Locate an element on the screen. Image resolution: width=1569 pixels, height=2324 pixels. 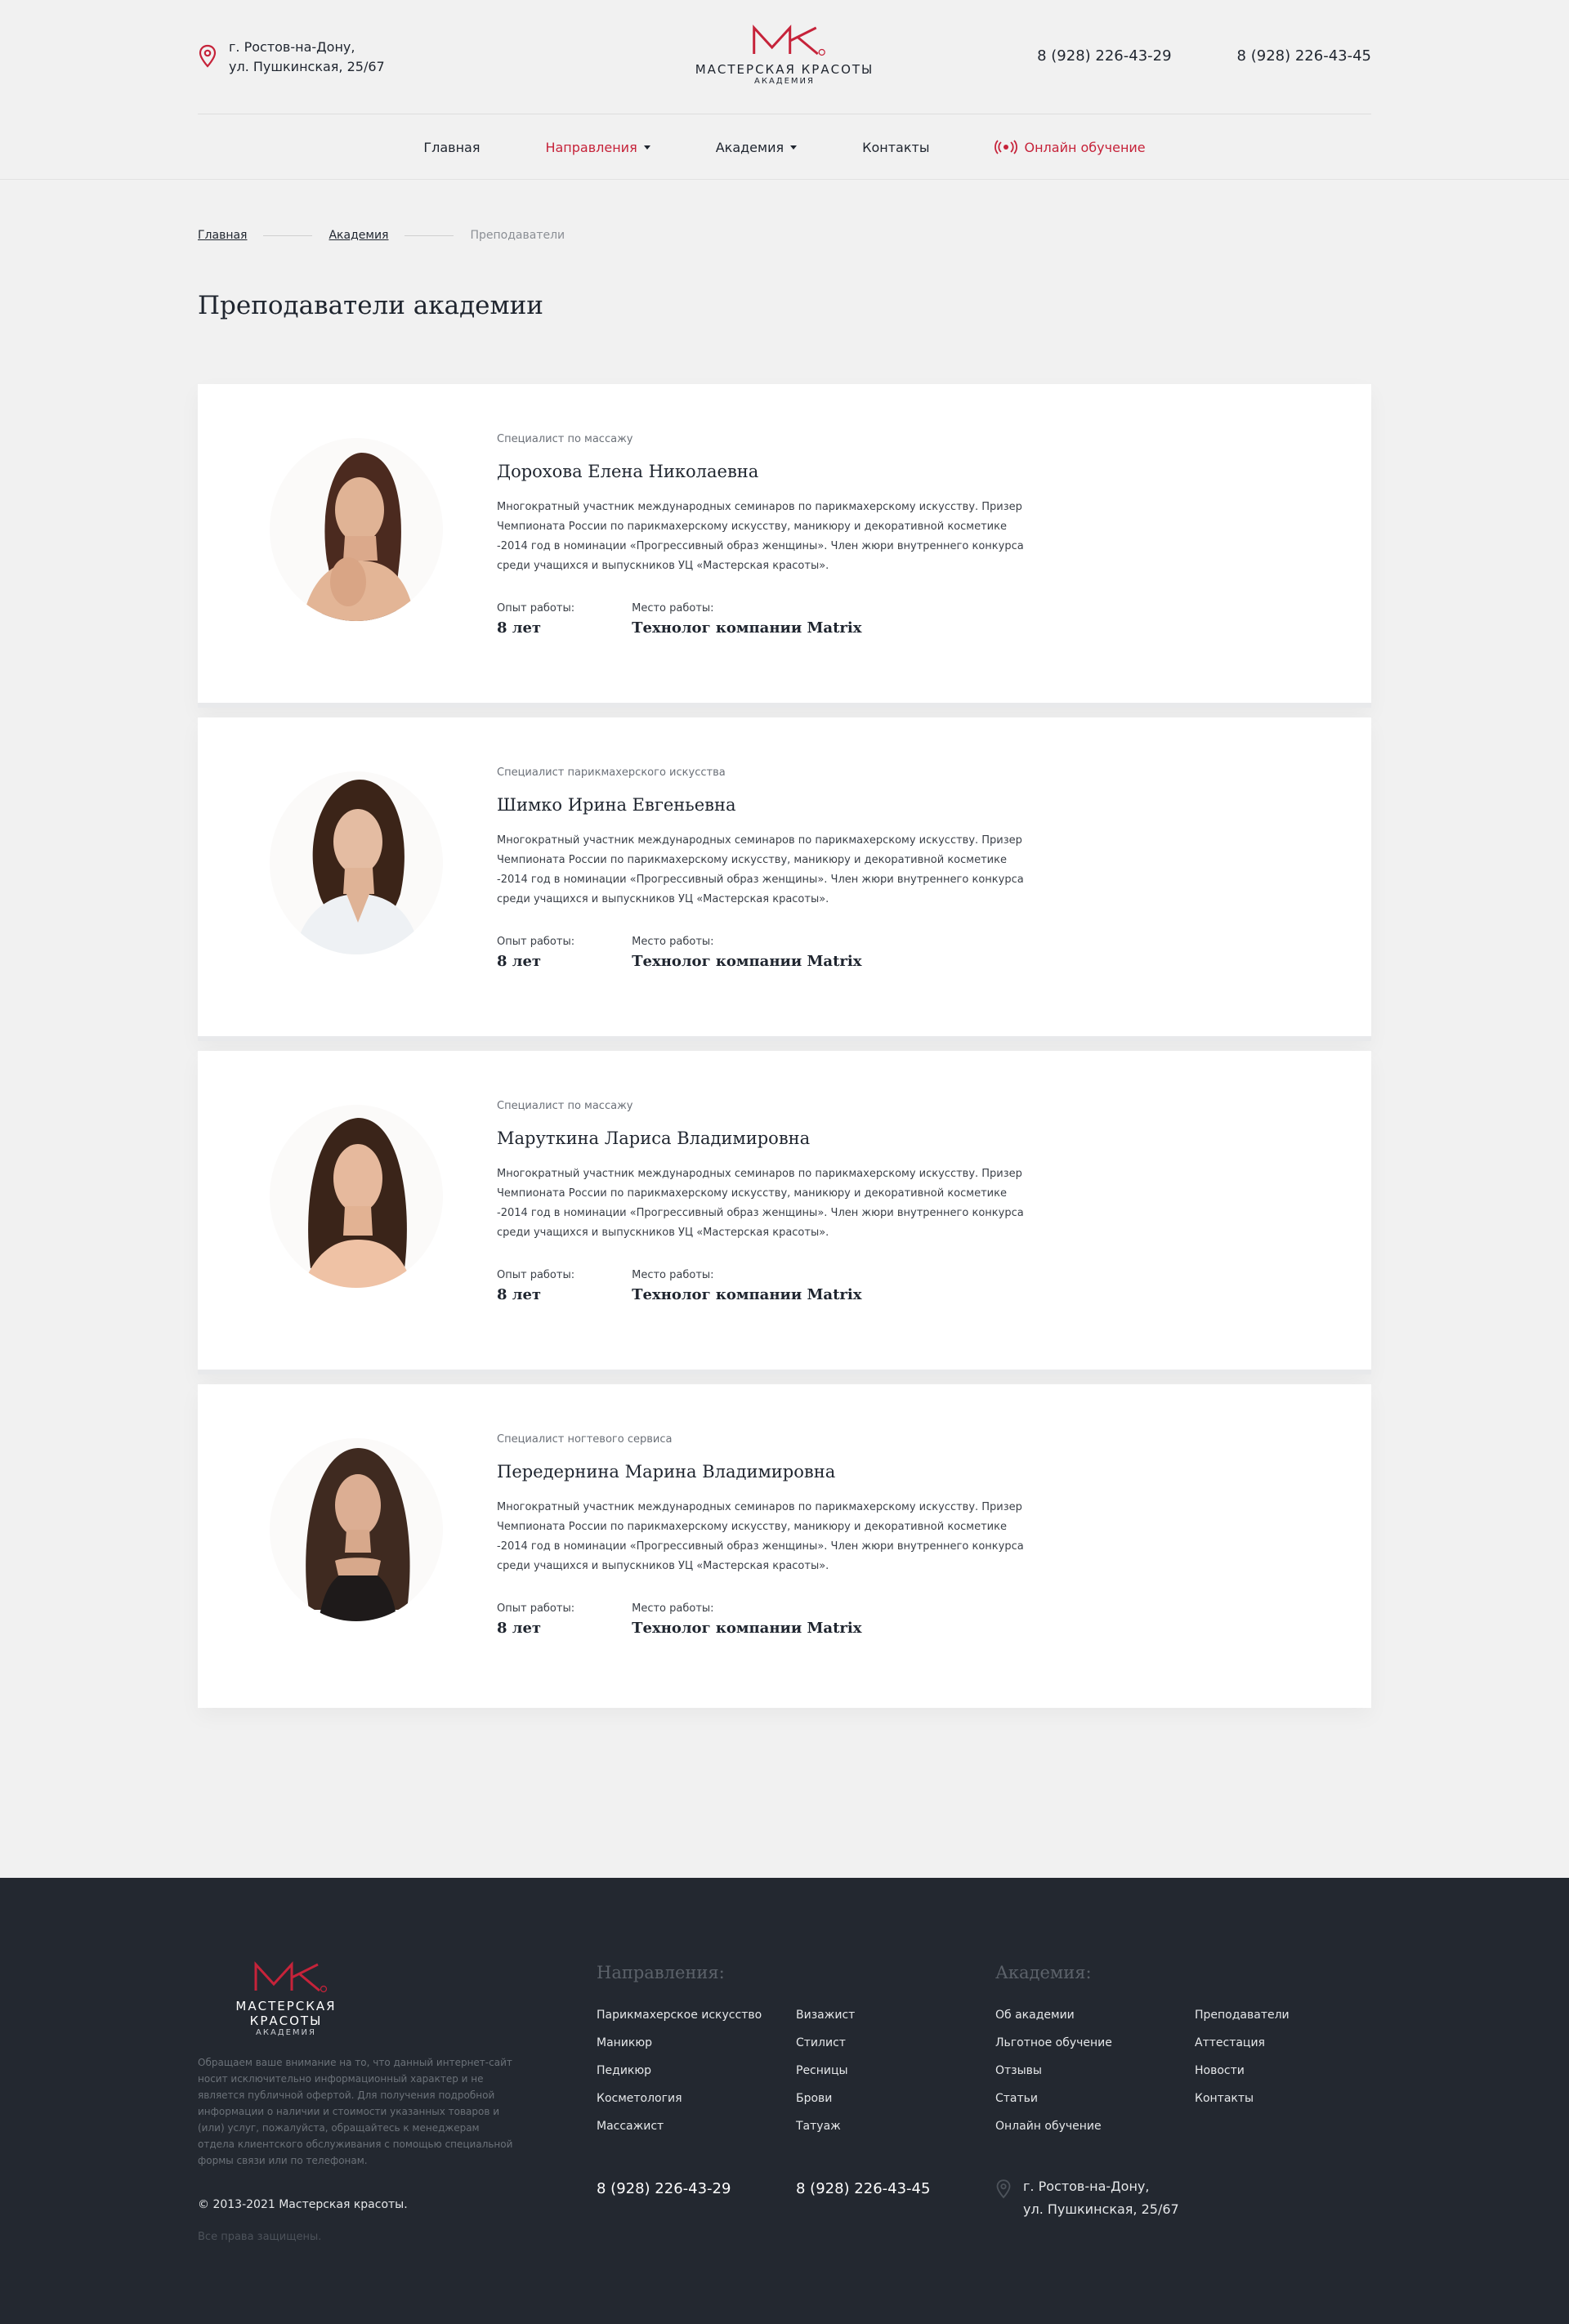
nav-home: Главная is located at coordinates (451, 147).